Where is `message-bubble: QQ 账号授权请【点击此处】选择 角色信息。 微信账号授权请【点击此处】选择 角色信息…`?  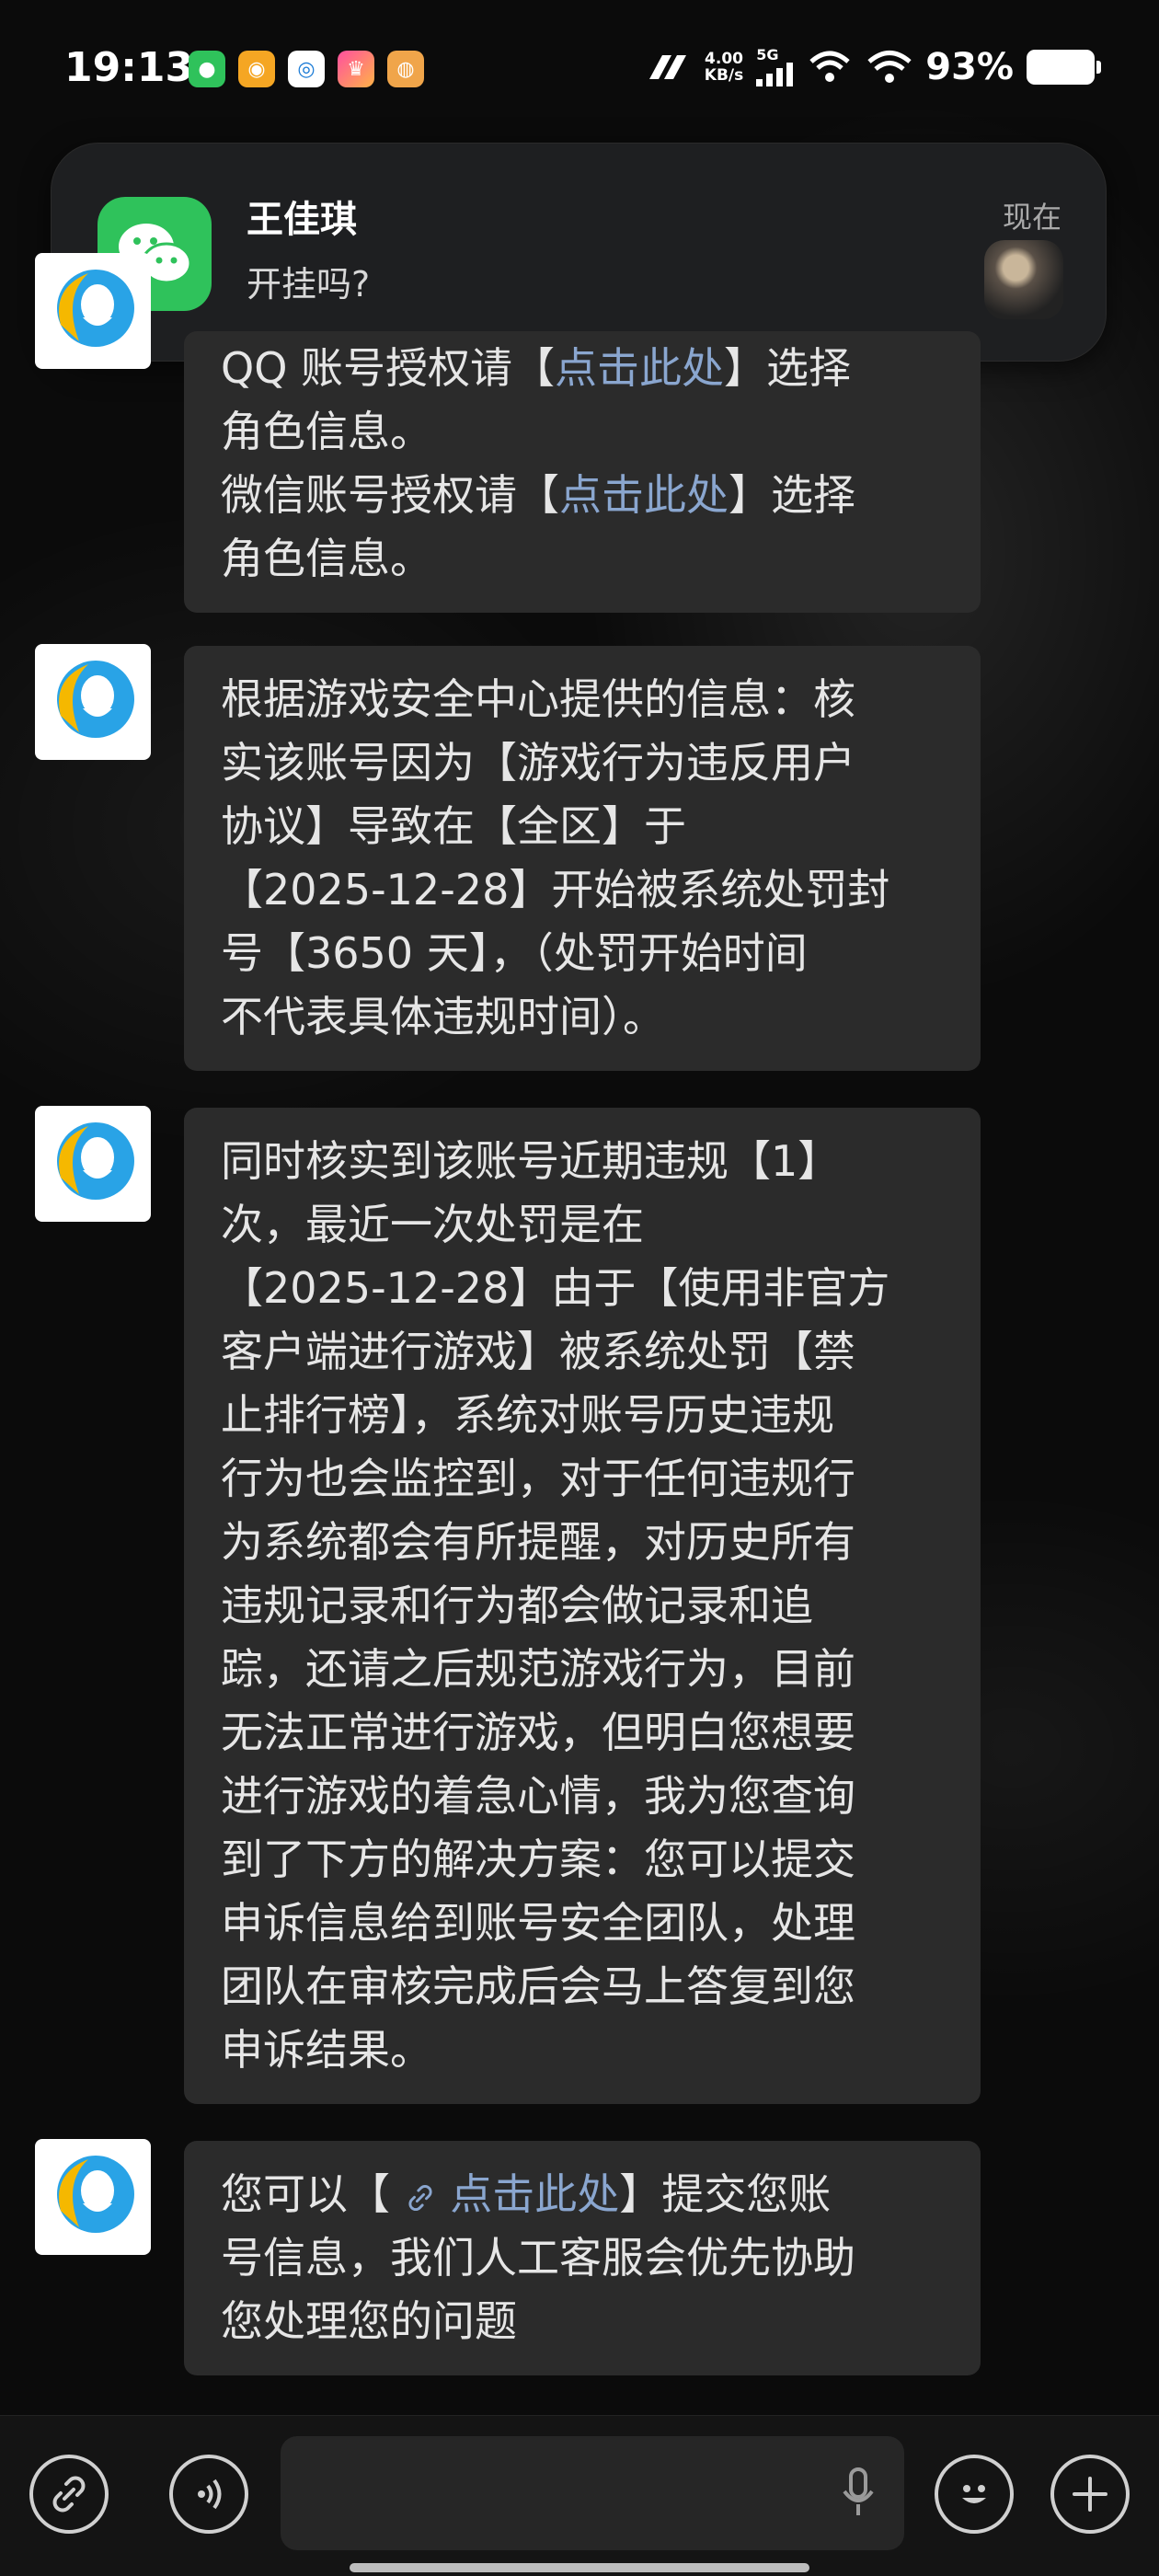
message-bubble: QQ 账号授权请【点击此处】选择 角色信息。 微信账号授权请【点击此处】选择 角色信息… is located at coordinates (582, 472).